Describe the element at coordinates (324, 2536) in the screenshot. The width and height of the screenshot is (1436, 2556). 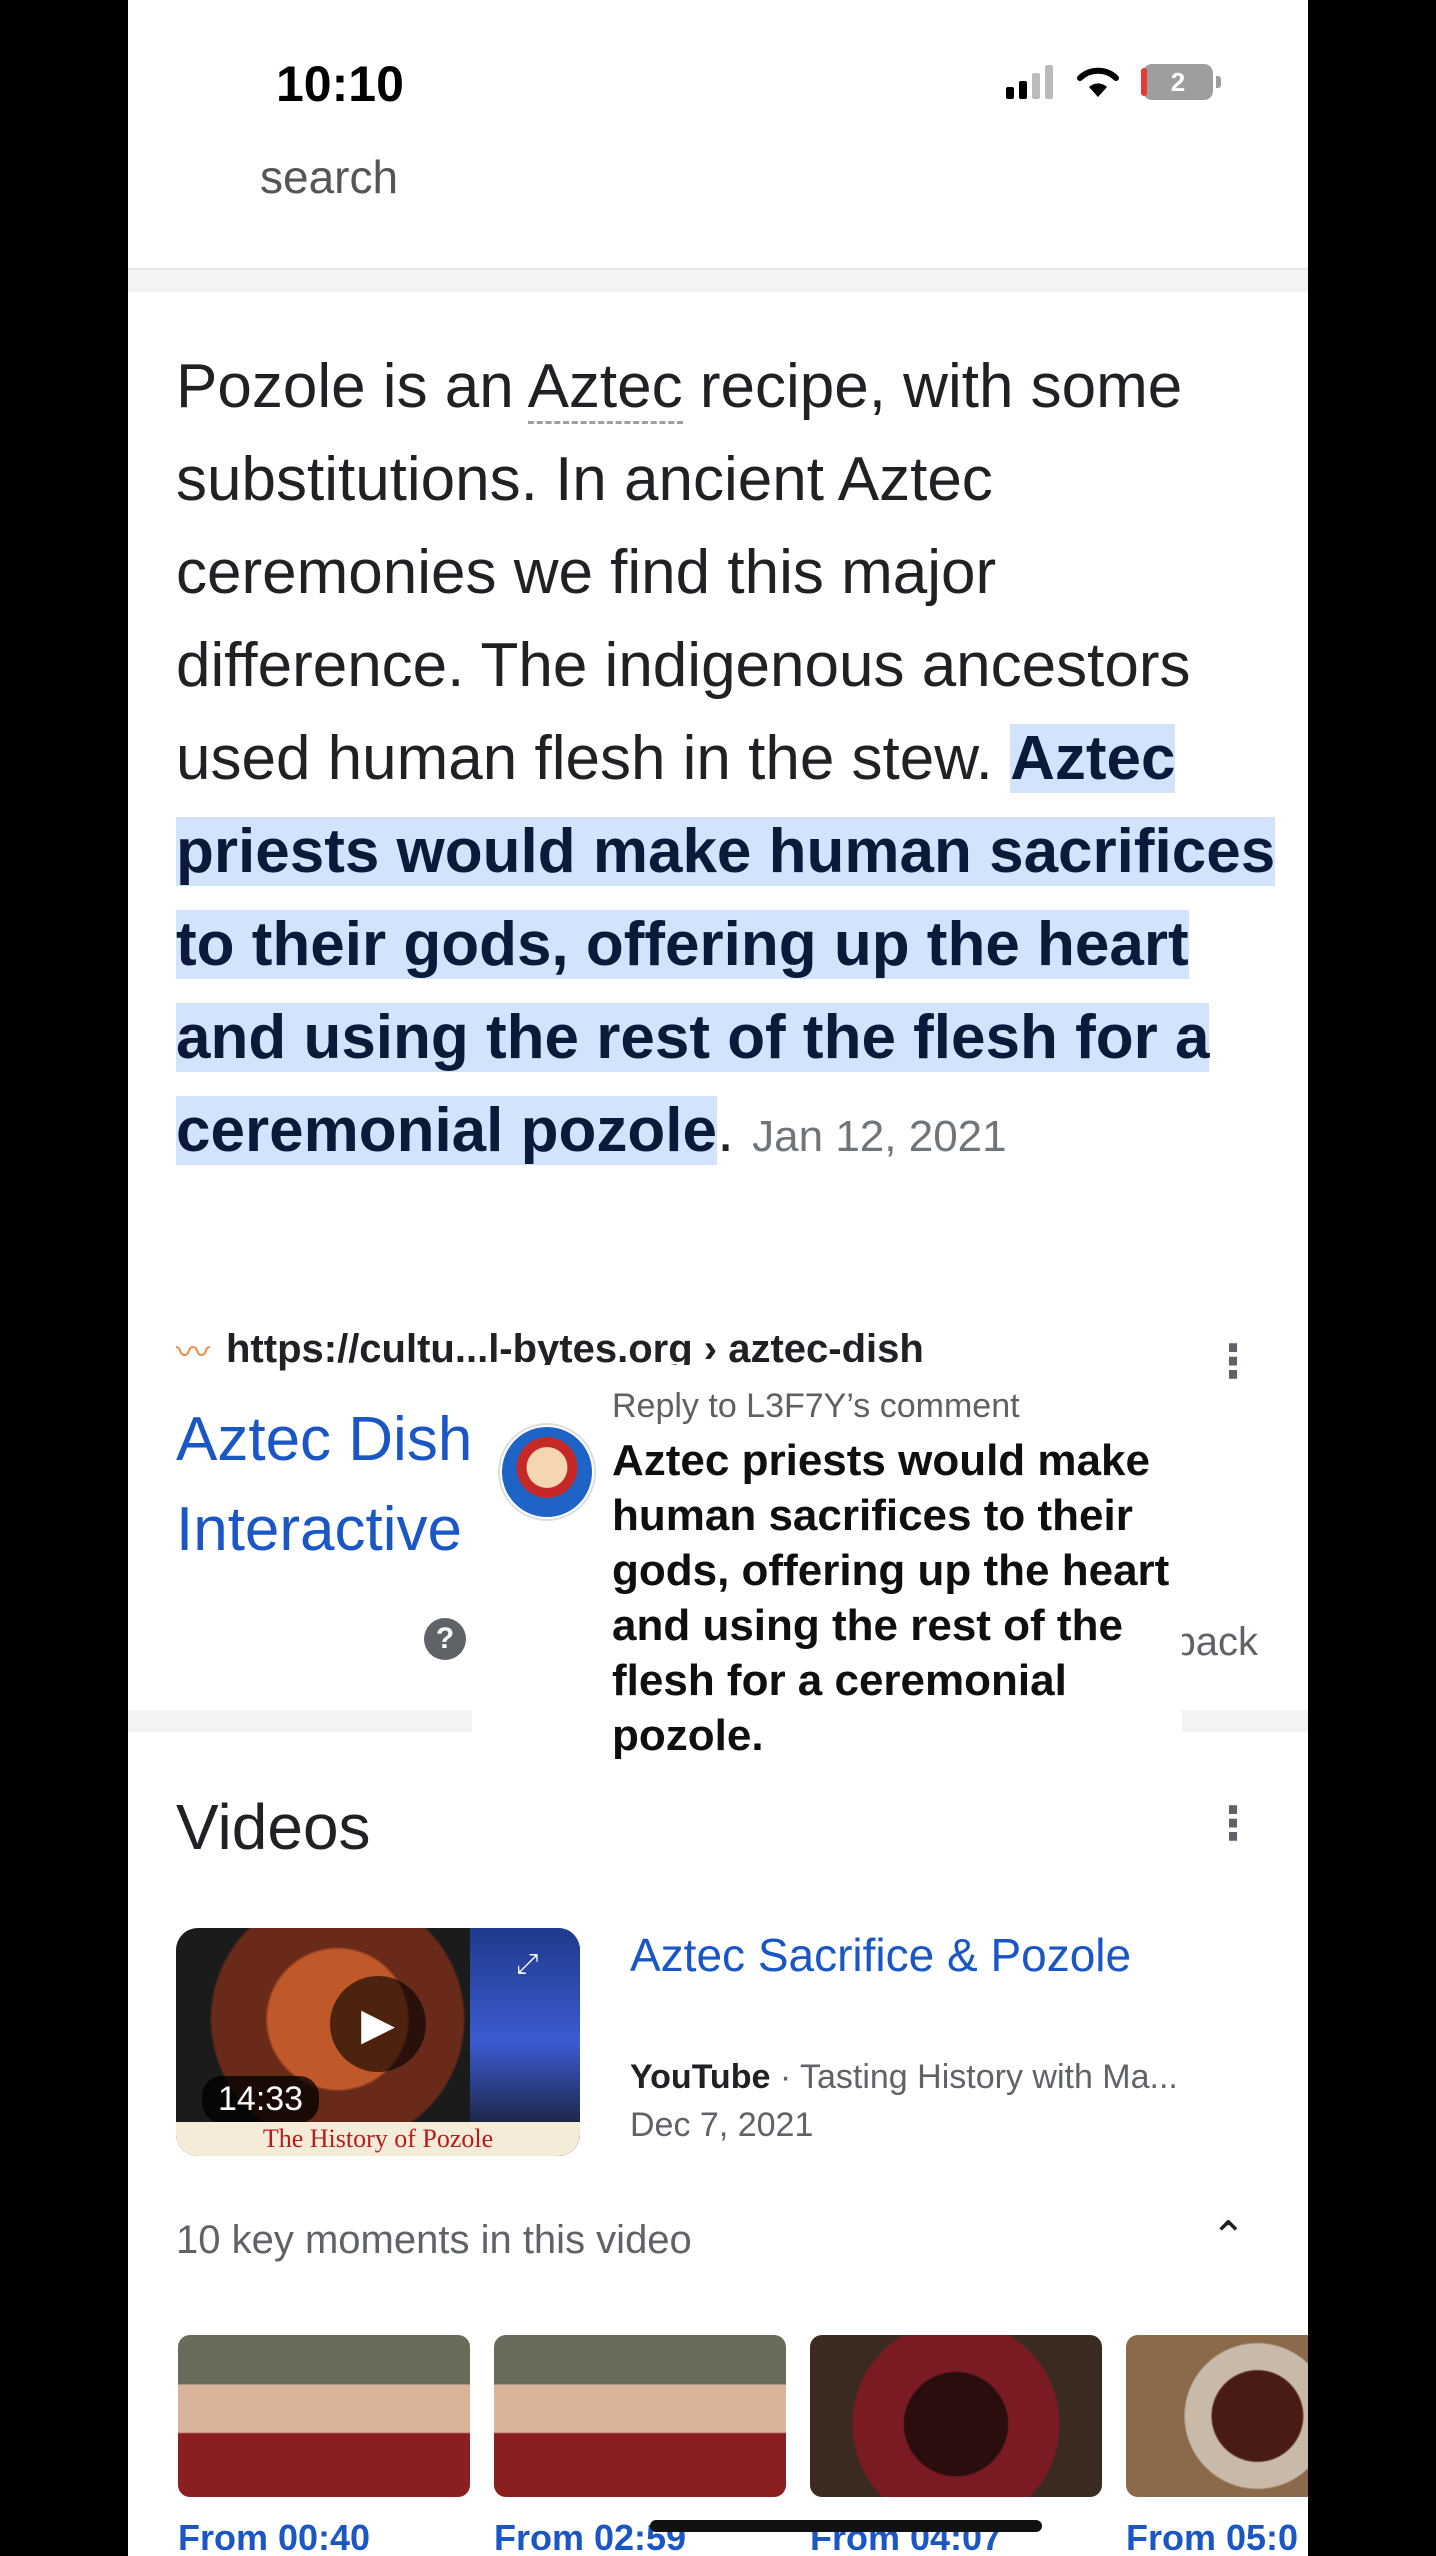
I see `moment-timestamp: From 00:40` at that location.